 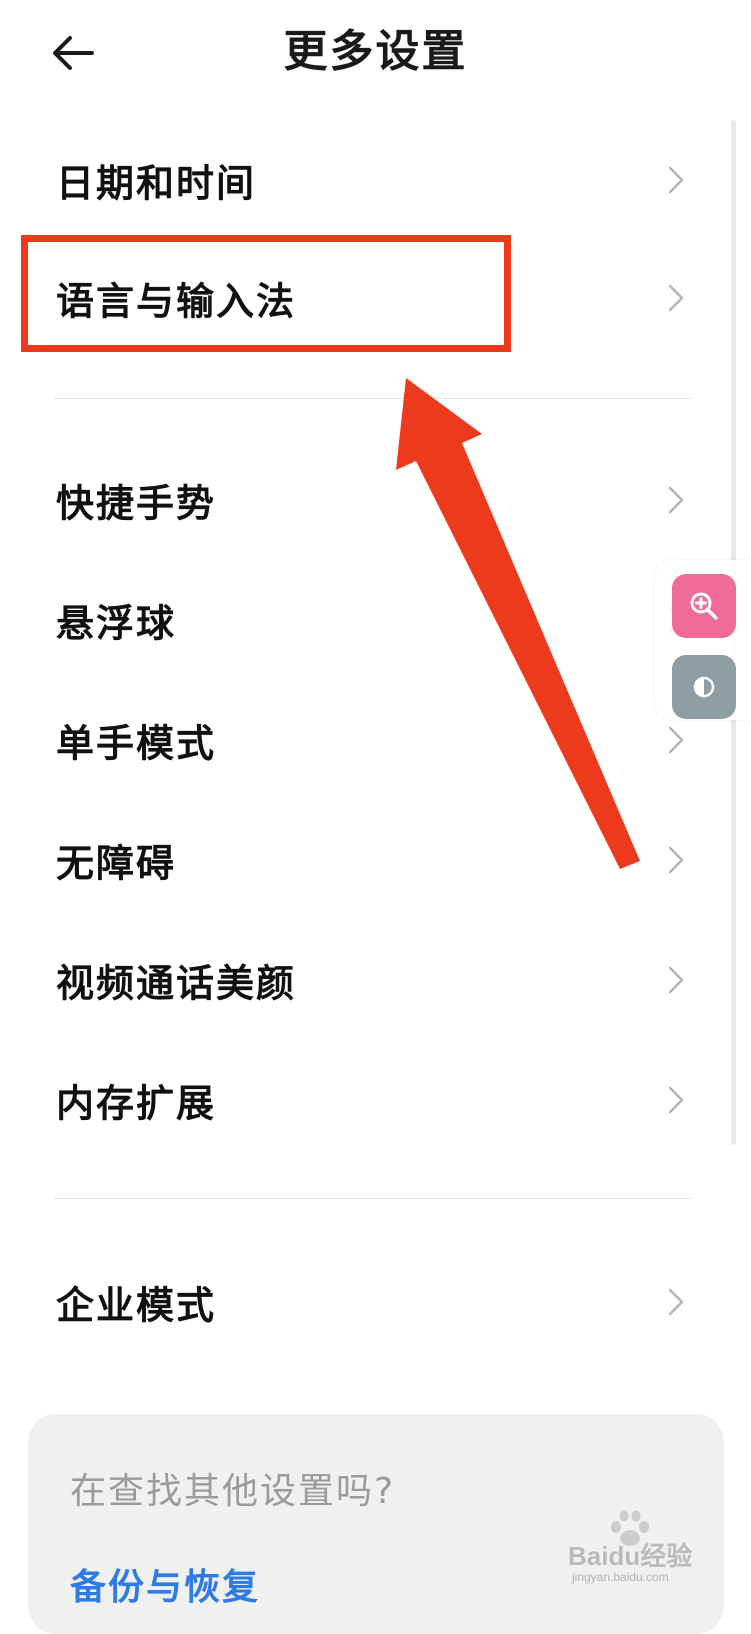 I want to click on settings-item-one-handed-mode: 单手模式, so click(x=375, y=740).